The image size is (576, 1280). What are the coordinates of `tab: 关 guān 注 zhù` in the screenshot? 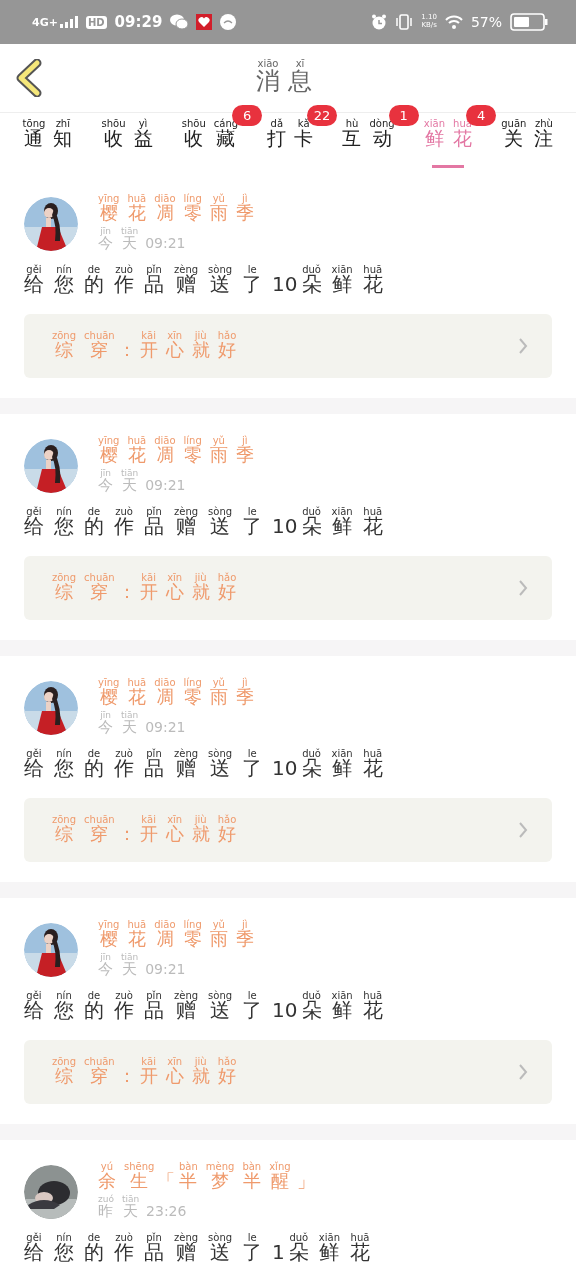 It's located at (527, 138).